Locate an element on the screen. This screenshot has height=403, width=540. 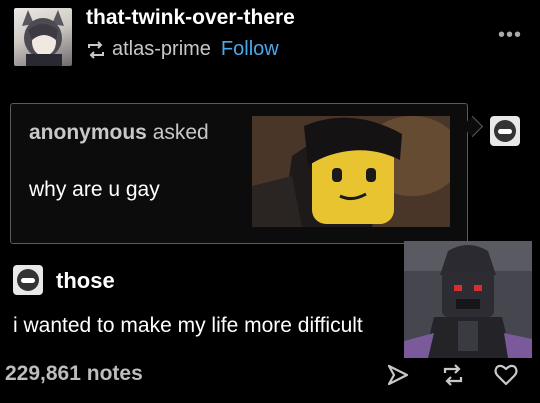
more-icon: ••• is located at coordinates (510, 35).